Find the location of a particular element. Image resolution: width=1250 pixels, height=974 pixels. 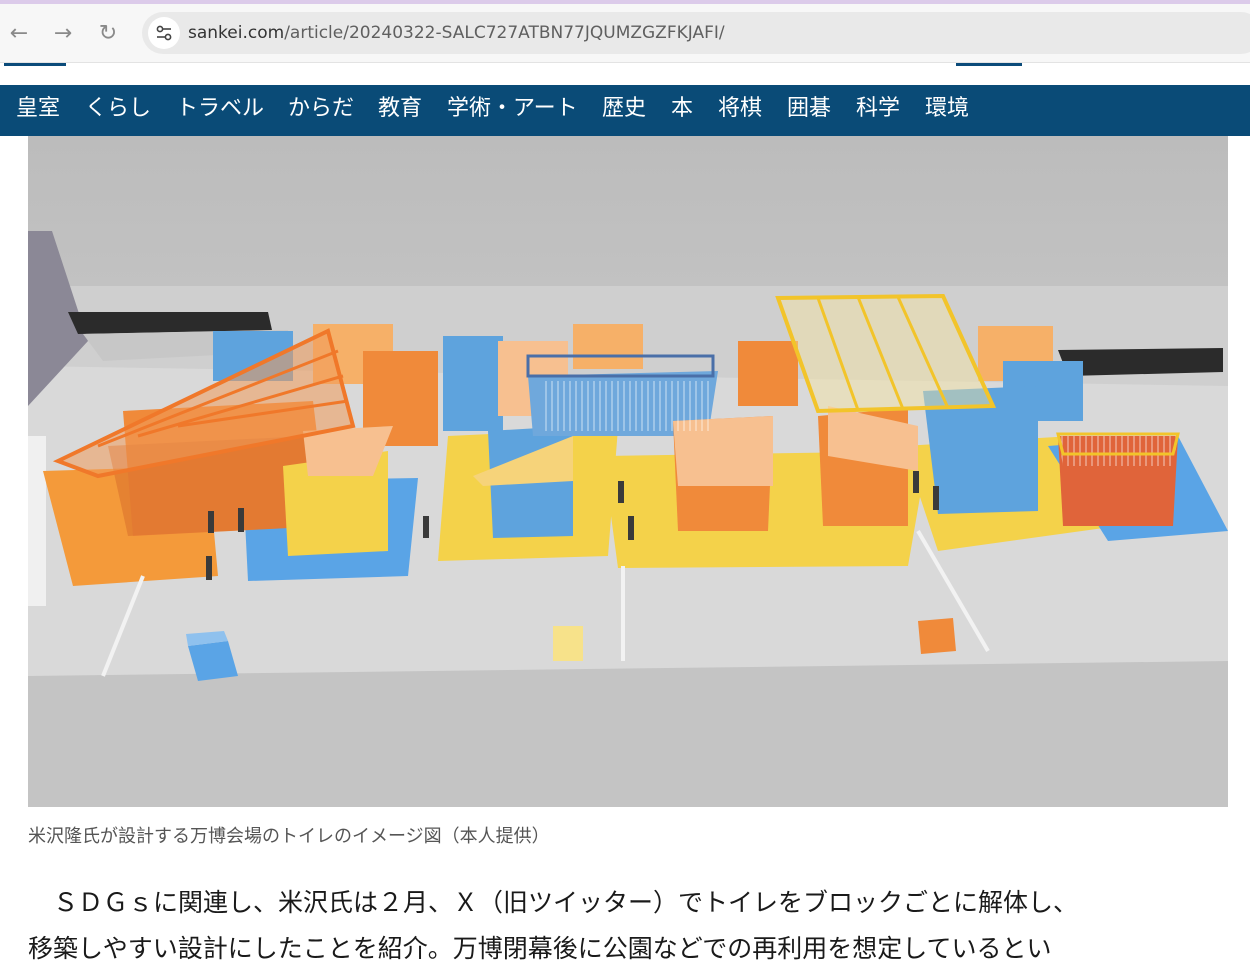

nav-item-academia-art: 学術・アート is located at coordinates (512, 109).